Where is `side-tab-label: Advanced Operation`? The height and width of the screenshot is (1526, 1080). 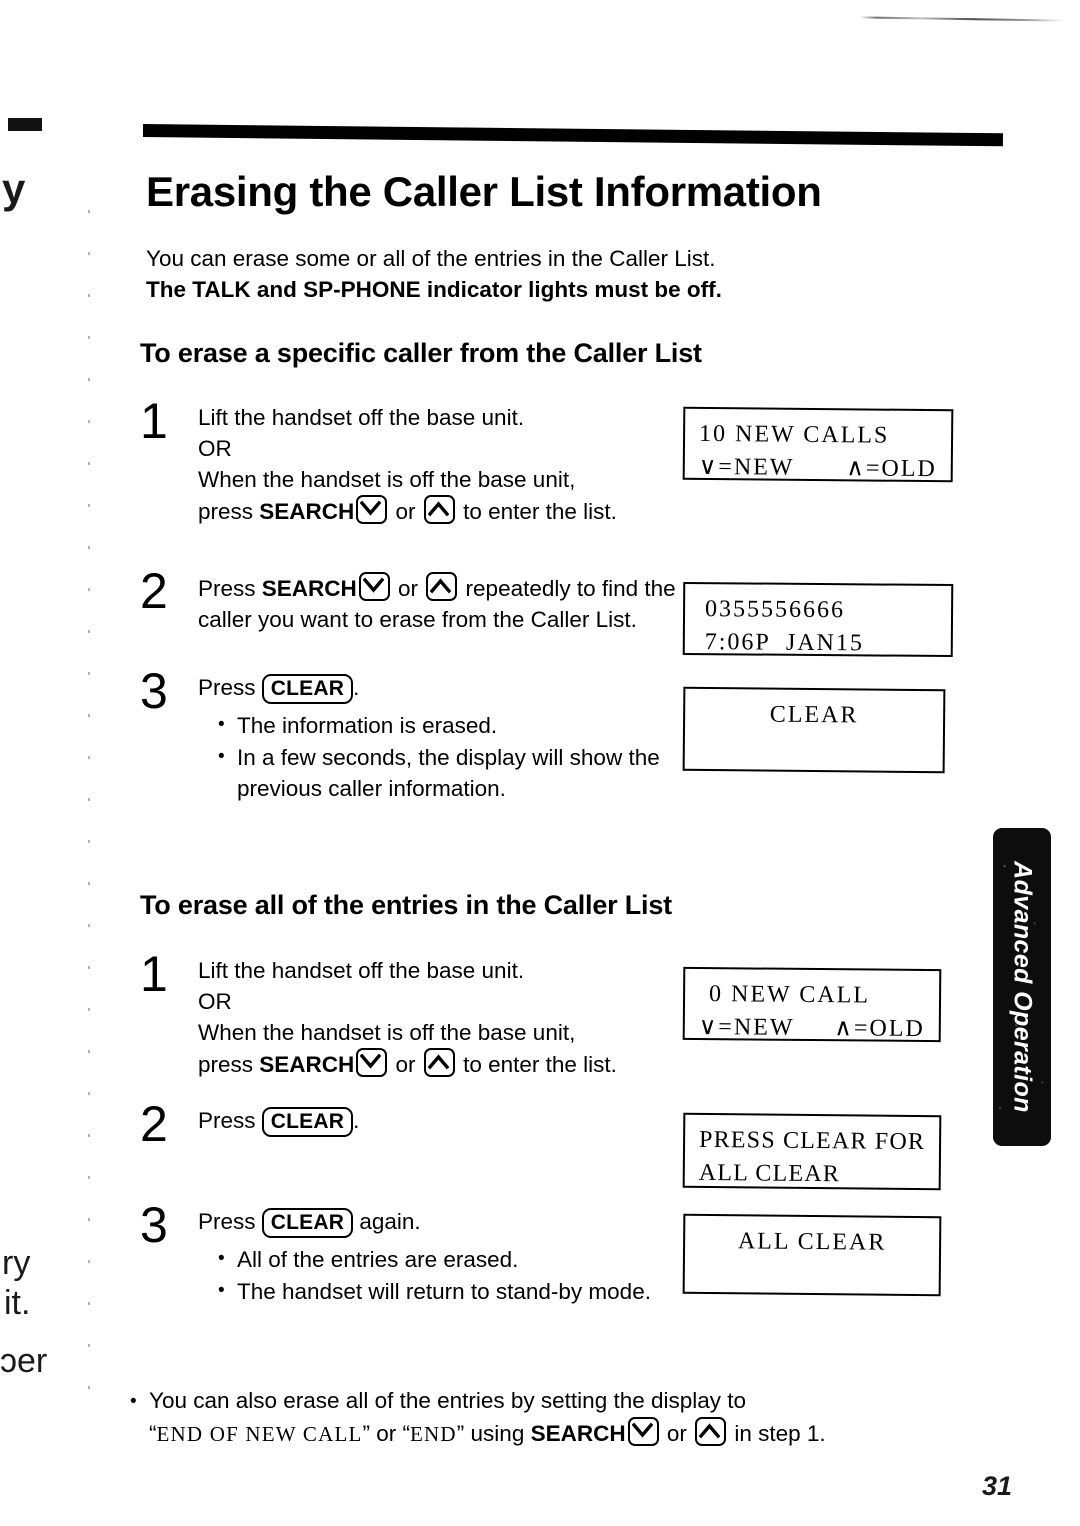 side-tab-label: Advanced Operation is located at coordinates (1022, 987).